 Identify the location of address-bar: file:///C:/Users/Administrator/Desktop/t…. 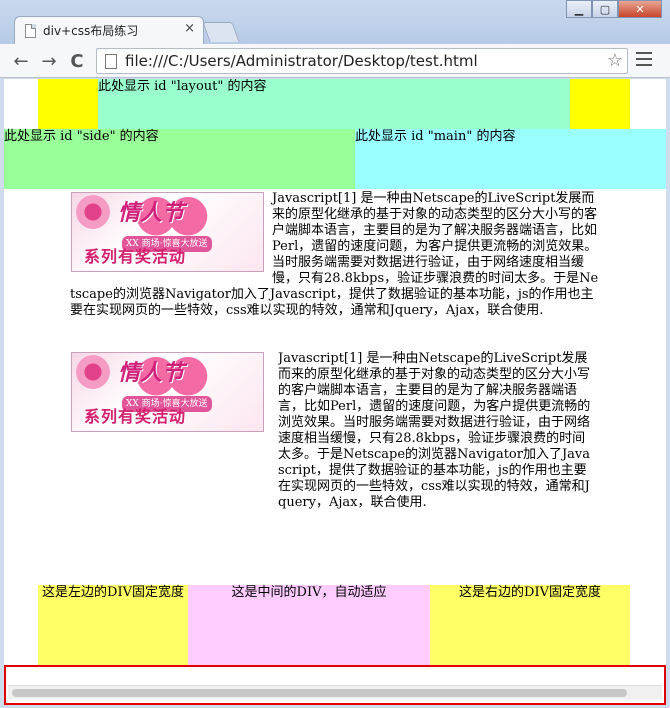
(362, 61).